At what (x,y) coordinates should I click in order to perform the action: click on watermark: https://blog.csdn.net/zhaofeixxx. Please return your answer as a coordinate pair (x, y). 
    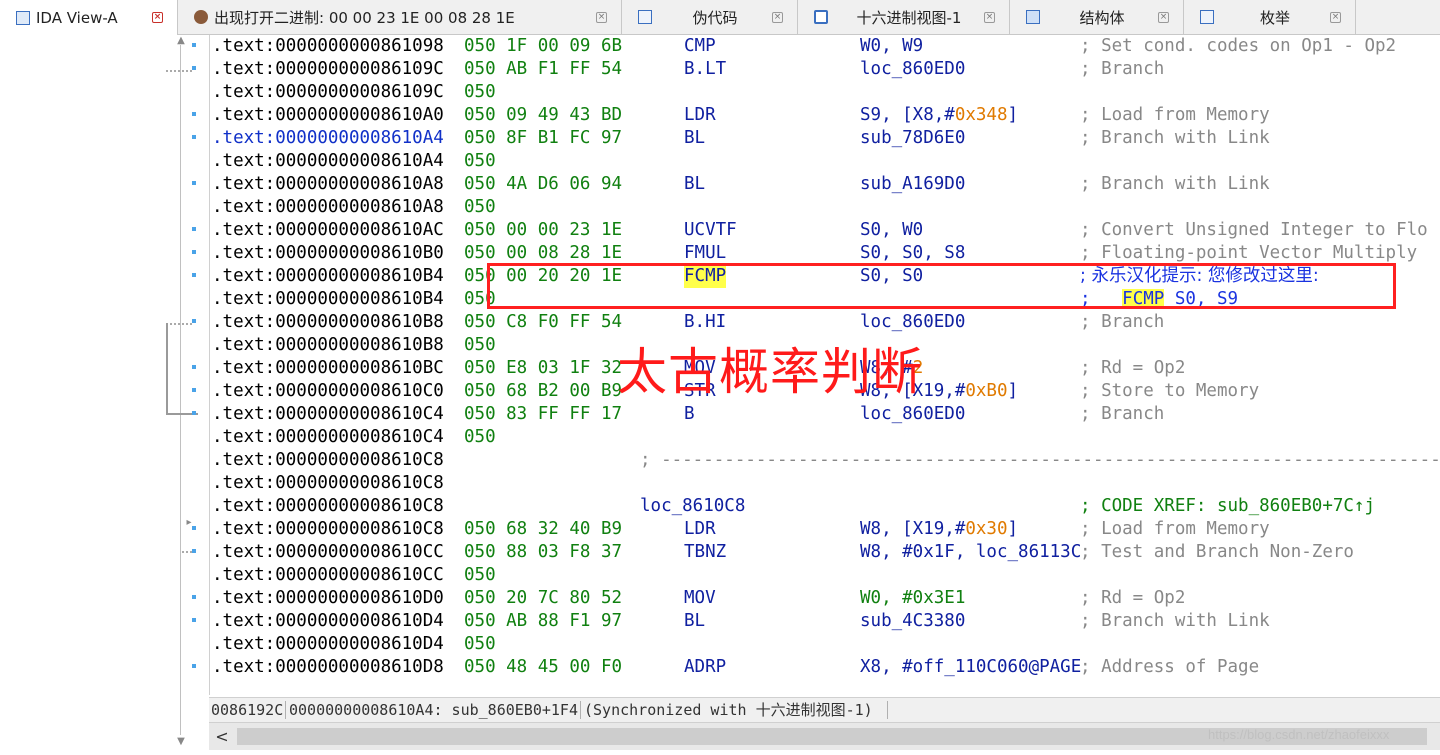
    Looking at the image, I should click on (1299, 734).